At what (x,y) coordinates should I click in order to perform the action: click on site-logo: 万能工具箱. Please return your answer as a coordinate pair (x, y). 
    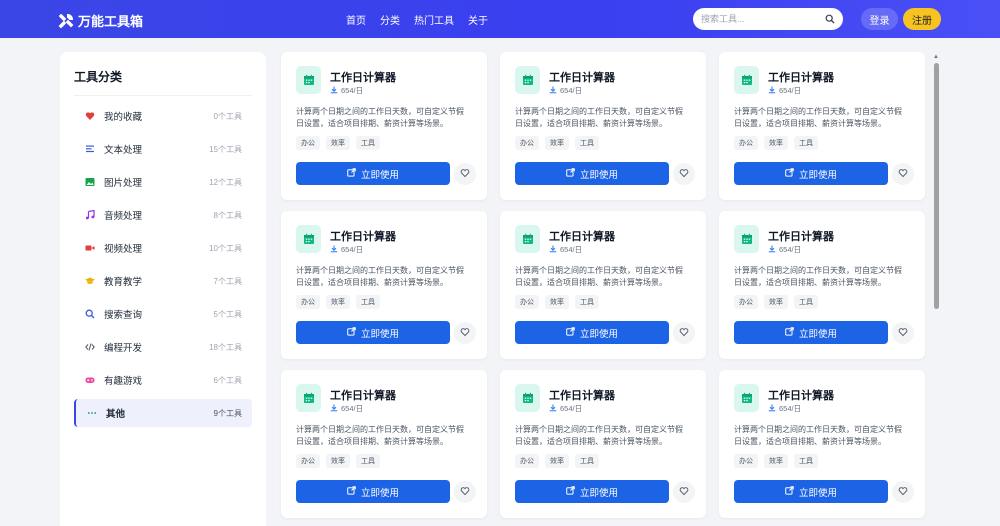
    Looking at the image, I should click on (100, 20).